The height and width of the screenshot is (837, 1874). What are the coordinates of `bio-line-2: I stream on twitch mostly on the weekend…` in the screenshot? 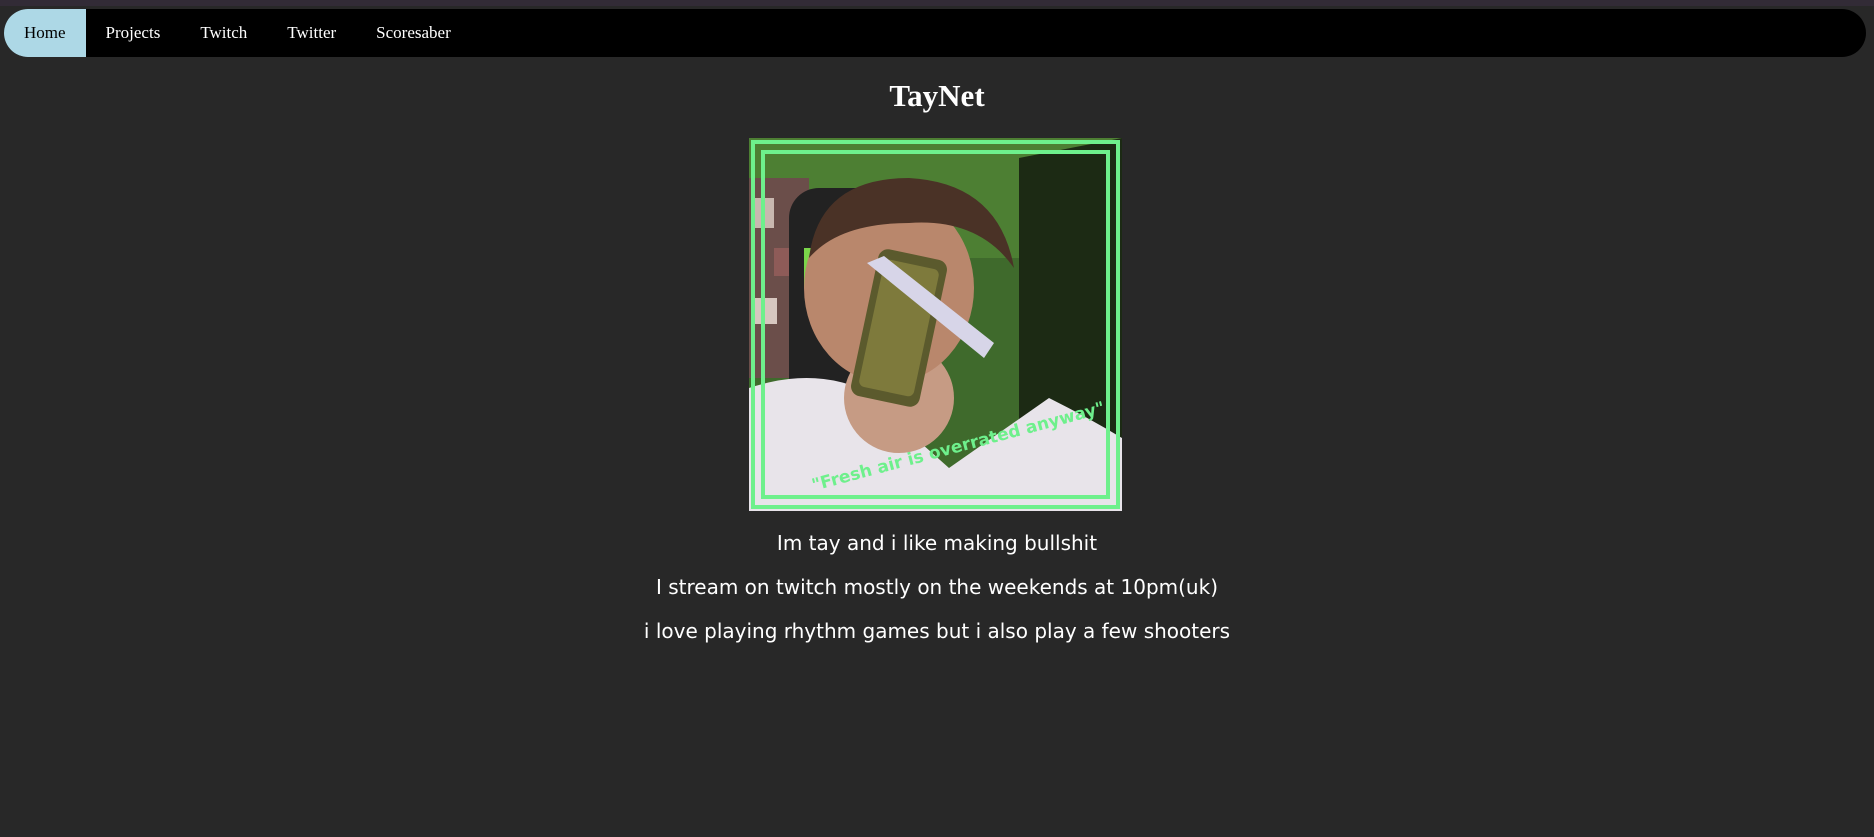 It's located at (936, 587).